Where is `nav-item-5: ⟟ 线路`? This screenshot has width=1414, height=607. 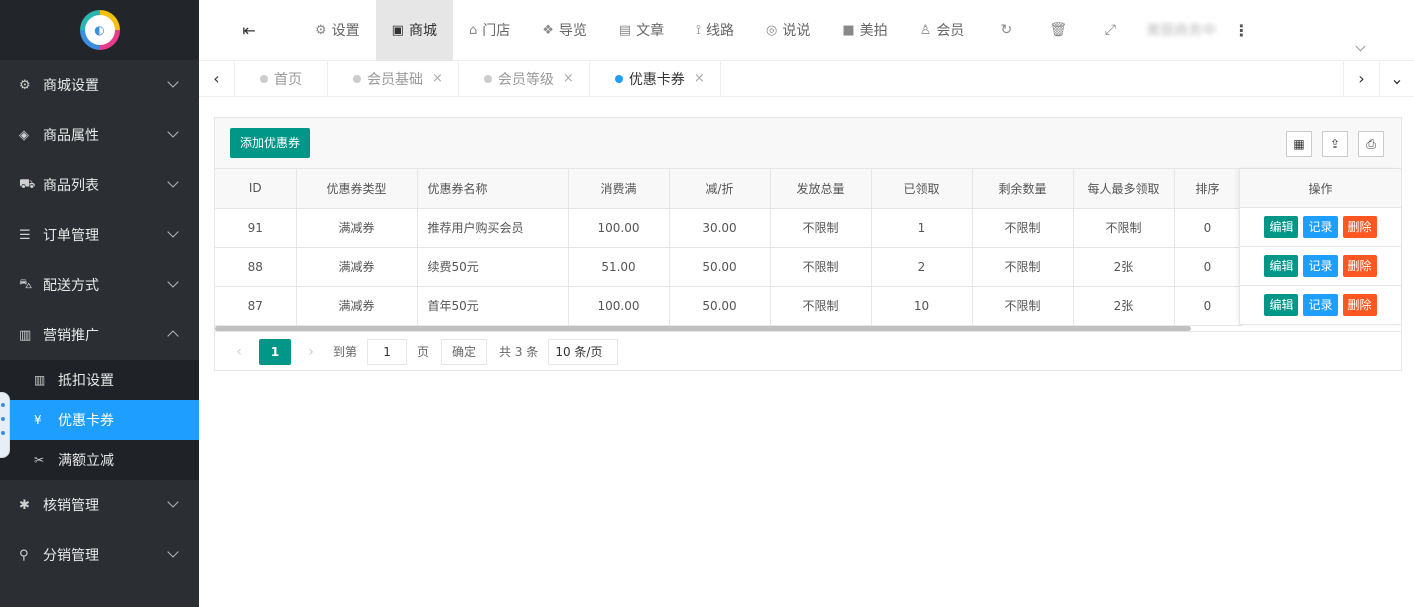
nav-item-5: ⟟ 线路 is located at coordinates (715, 30).